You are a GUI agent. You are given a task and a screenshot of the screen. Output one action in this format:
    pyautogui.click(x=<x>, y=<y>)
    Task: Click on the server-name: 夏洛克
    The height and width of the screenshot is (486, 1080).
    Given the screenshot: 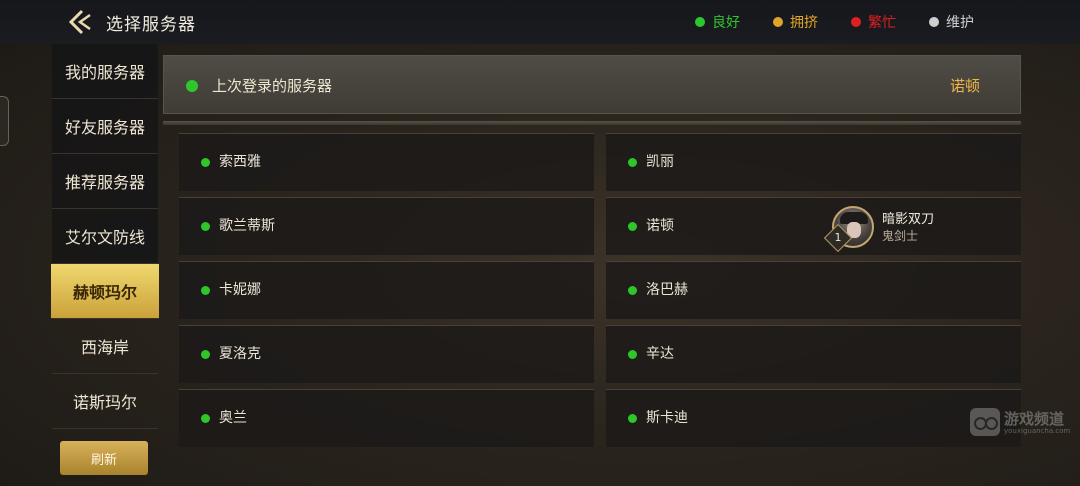 What is the action you would take?
    pyautogui.click(x=240, y=354)
    